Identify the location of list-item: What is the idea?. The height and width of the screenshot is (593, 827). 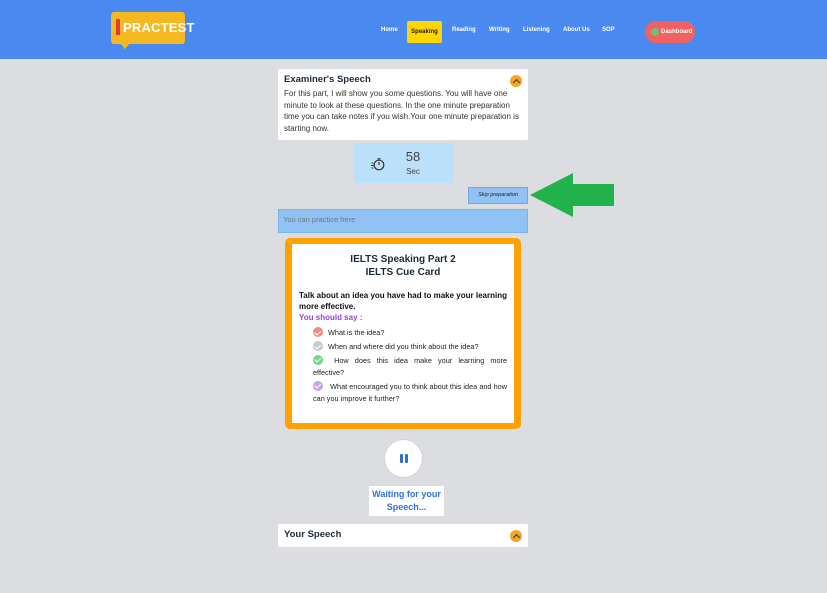
(410, 333).